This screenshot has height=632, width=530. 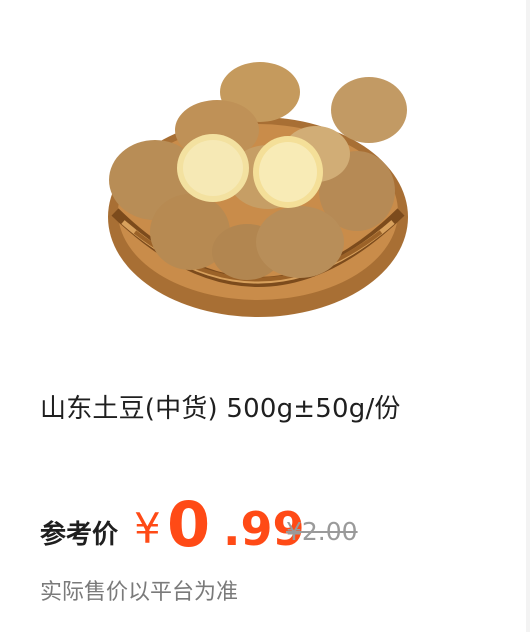 I want to click on price-integer: 0, so click(x=188, y=524).